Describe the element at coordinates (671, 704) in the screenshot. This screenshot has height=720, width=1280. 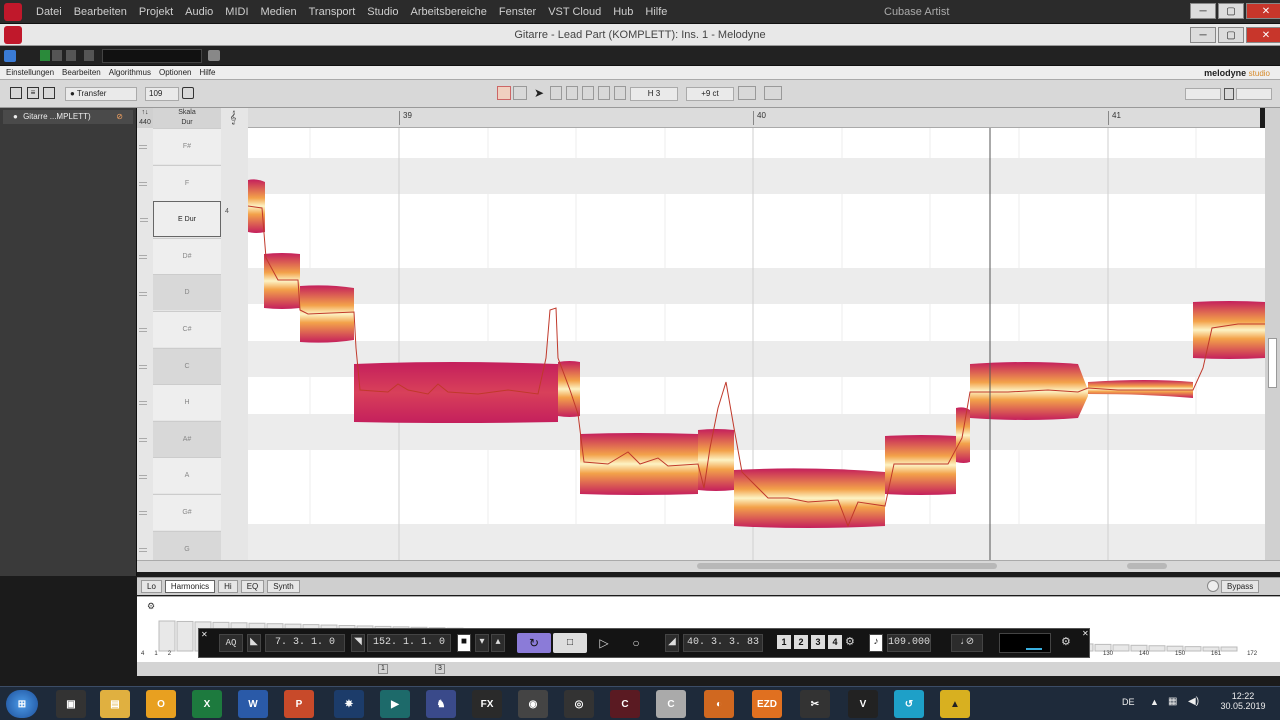
I see `cubase-active-icon: C` at that location.